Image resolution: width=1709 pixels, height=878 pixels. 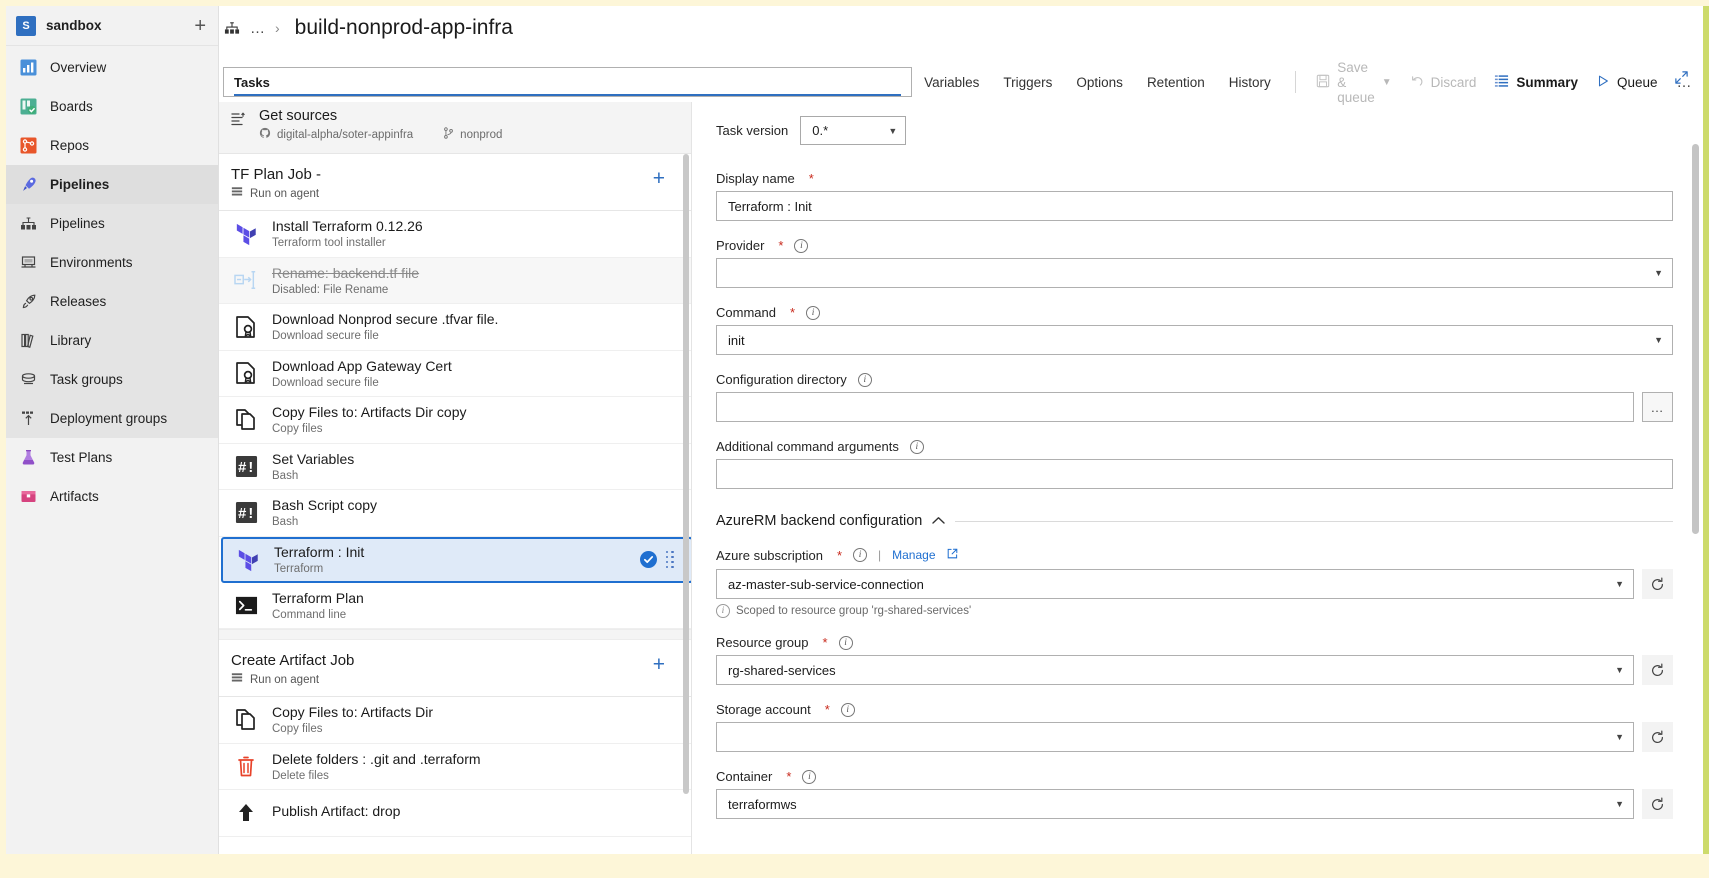 I want to click on task-row: #! Set Variables Bash, so click(x=455, y=466).